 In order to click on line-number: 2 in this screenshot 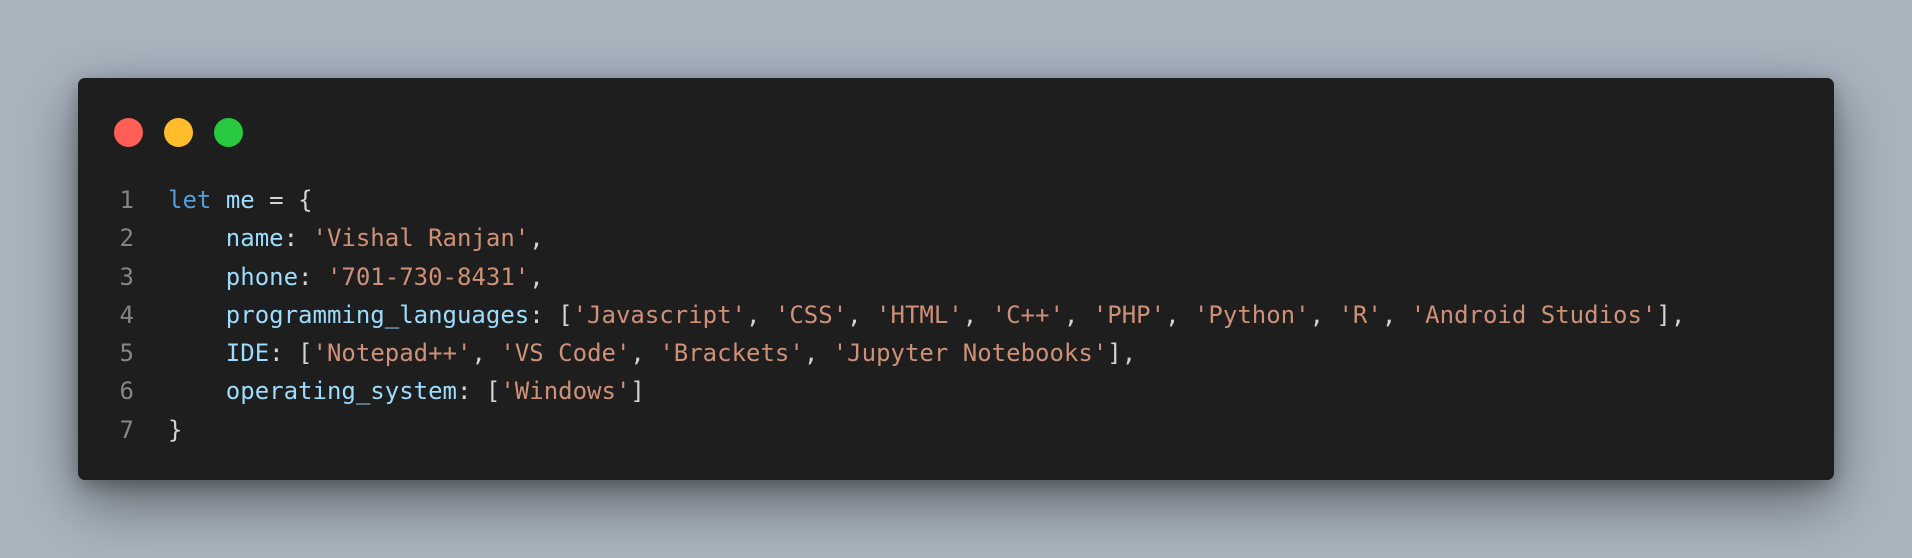, I will do `click(126, 238)`.